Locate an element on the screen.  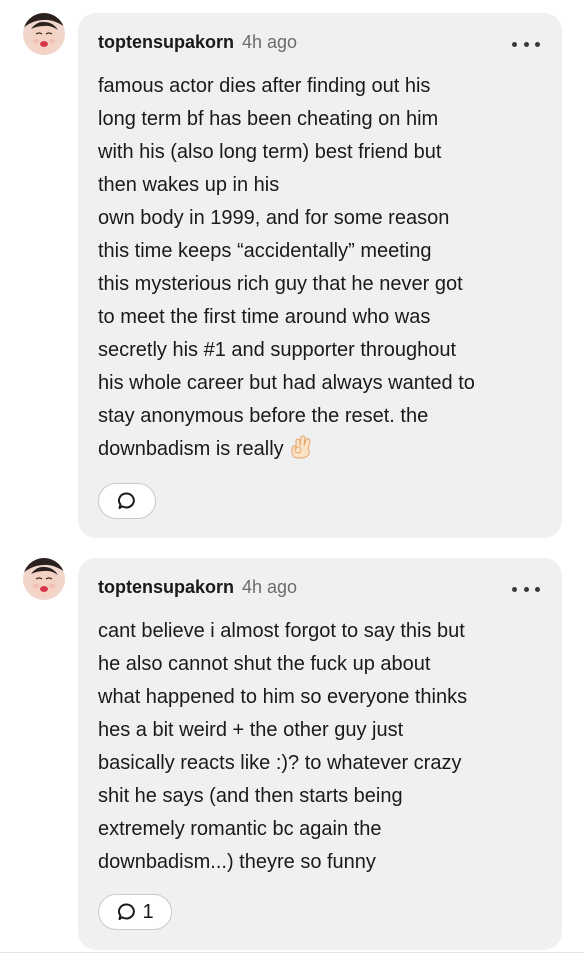
comment-line: this time keeps “accidentally” meeting is located at coordinates (265, 251).